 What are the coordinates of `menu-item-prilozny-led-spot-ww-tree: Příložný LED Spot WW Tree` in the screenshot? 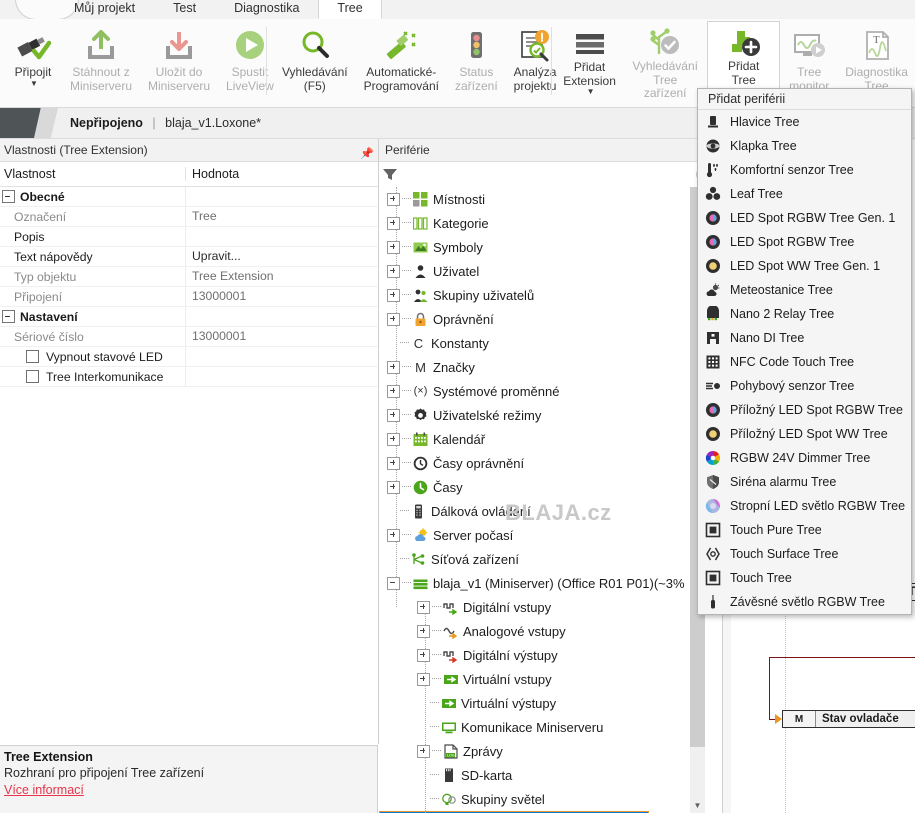 It's located at (804, 434).